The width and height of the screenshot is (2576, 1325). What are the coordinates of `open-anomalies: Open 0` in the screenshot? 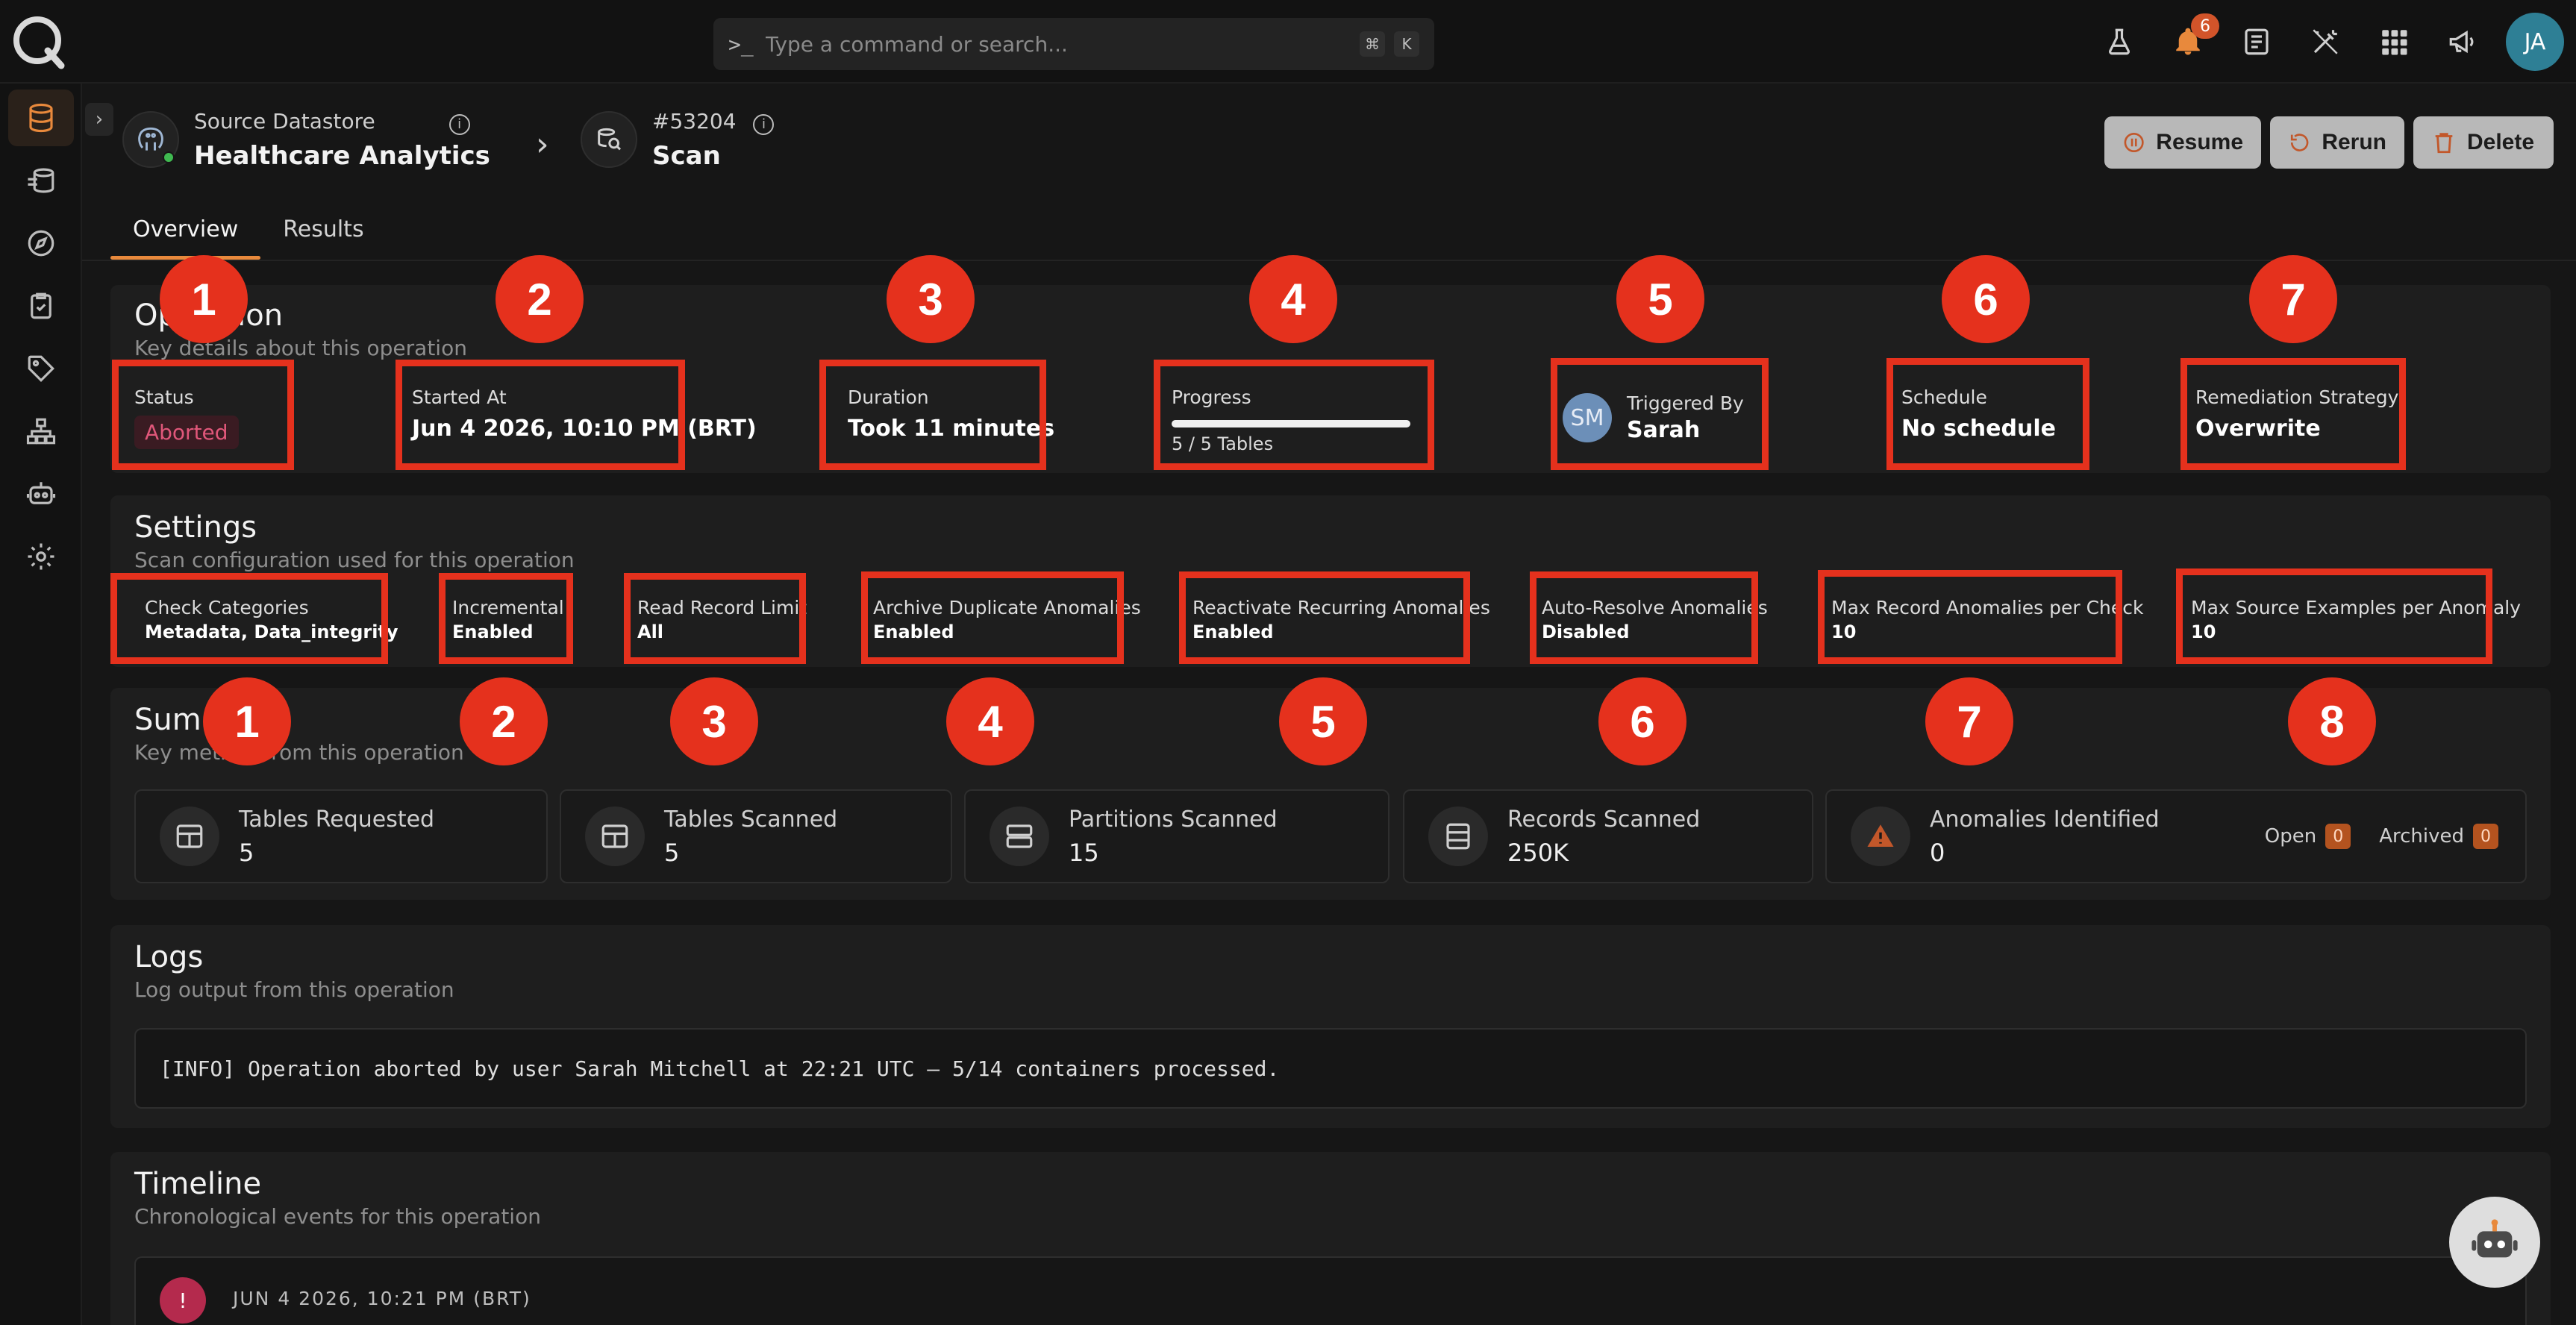 It's located at (2308, 836).